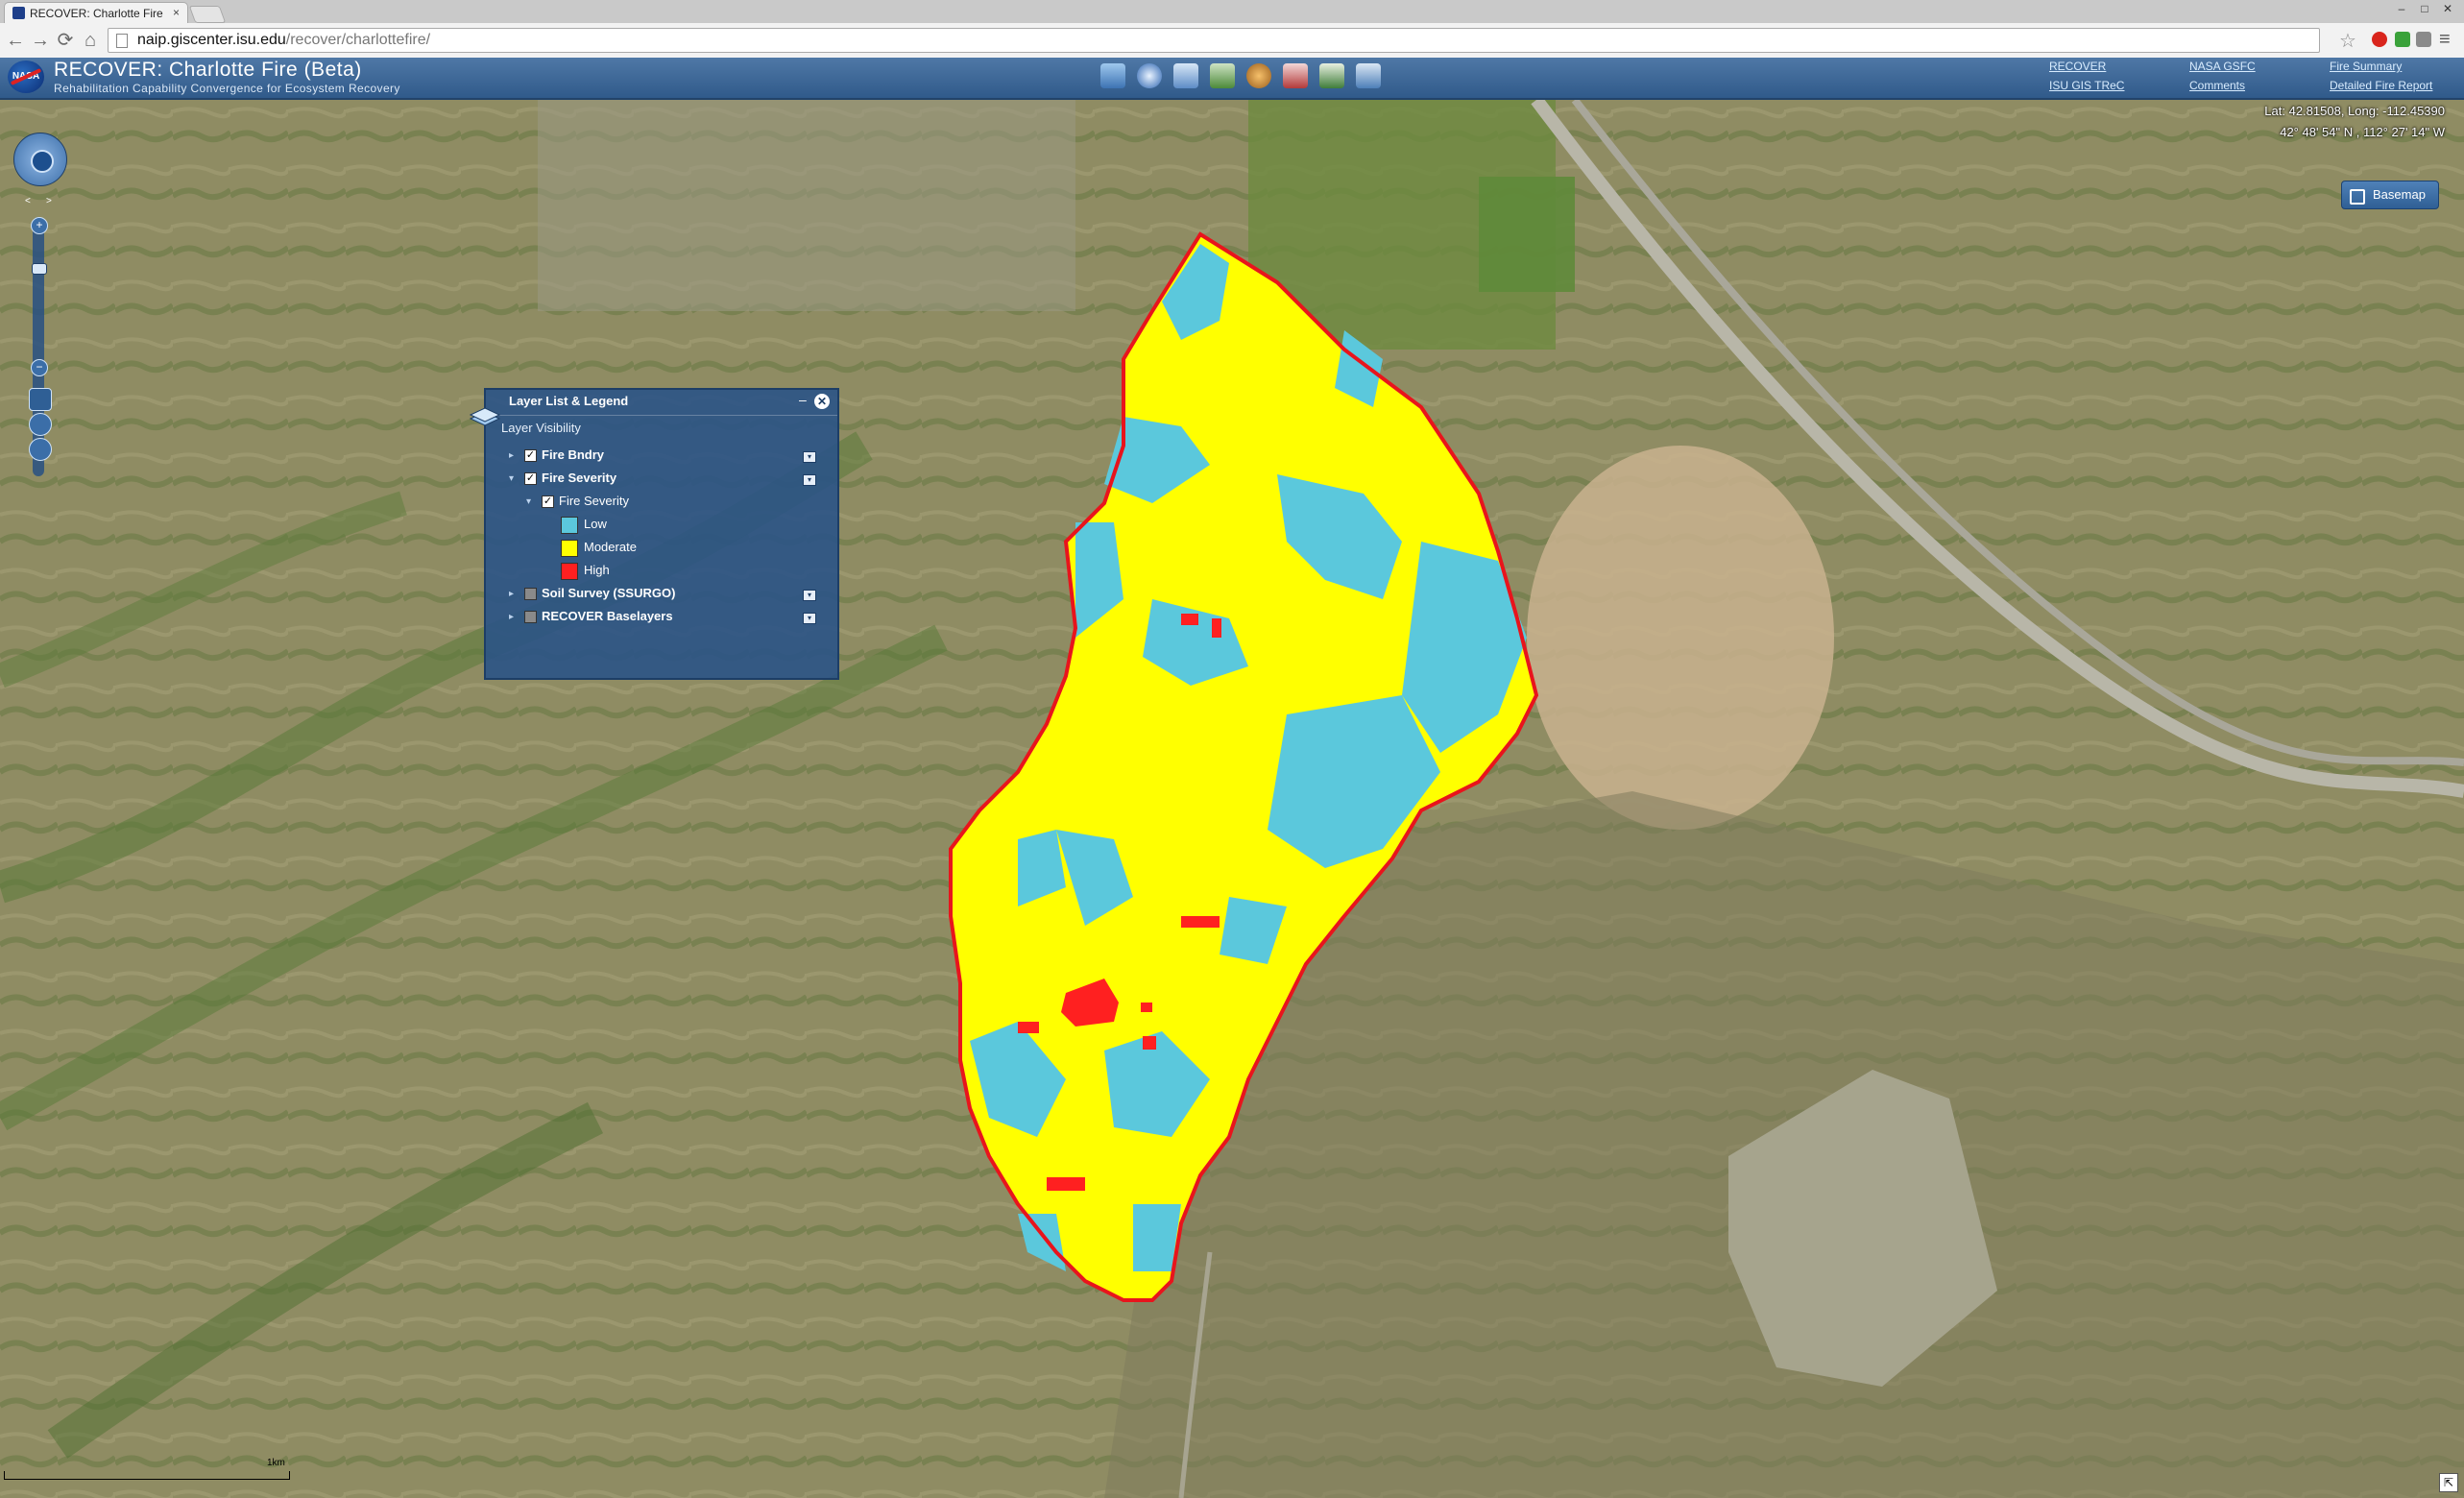 The image size is (2464, 1498). Describe the element at coordinates (2424, 39) in the screenshot. I see `extension-gray-icon` at that location.